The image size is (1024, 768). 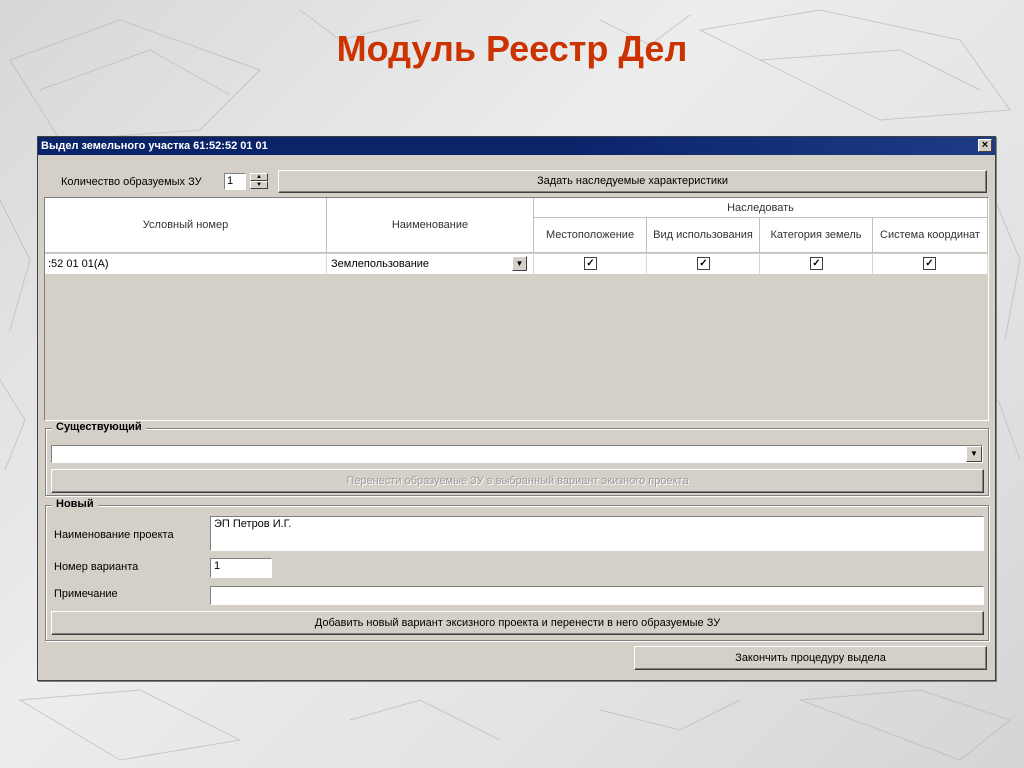 What do you see at coordinates (810, 658) in the screenshot?
I see `finish-button: Закончить процедуру выдела` at bounding box center [810, 658].